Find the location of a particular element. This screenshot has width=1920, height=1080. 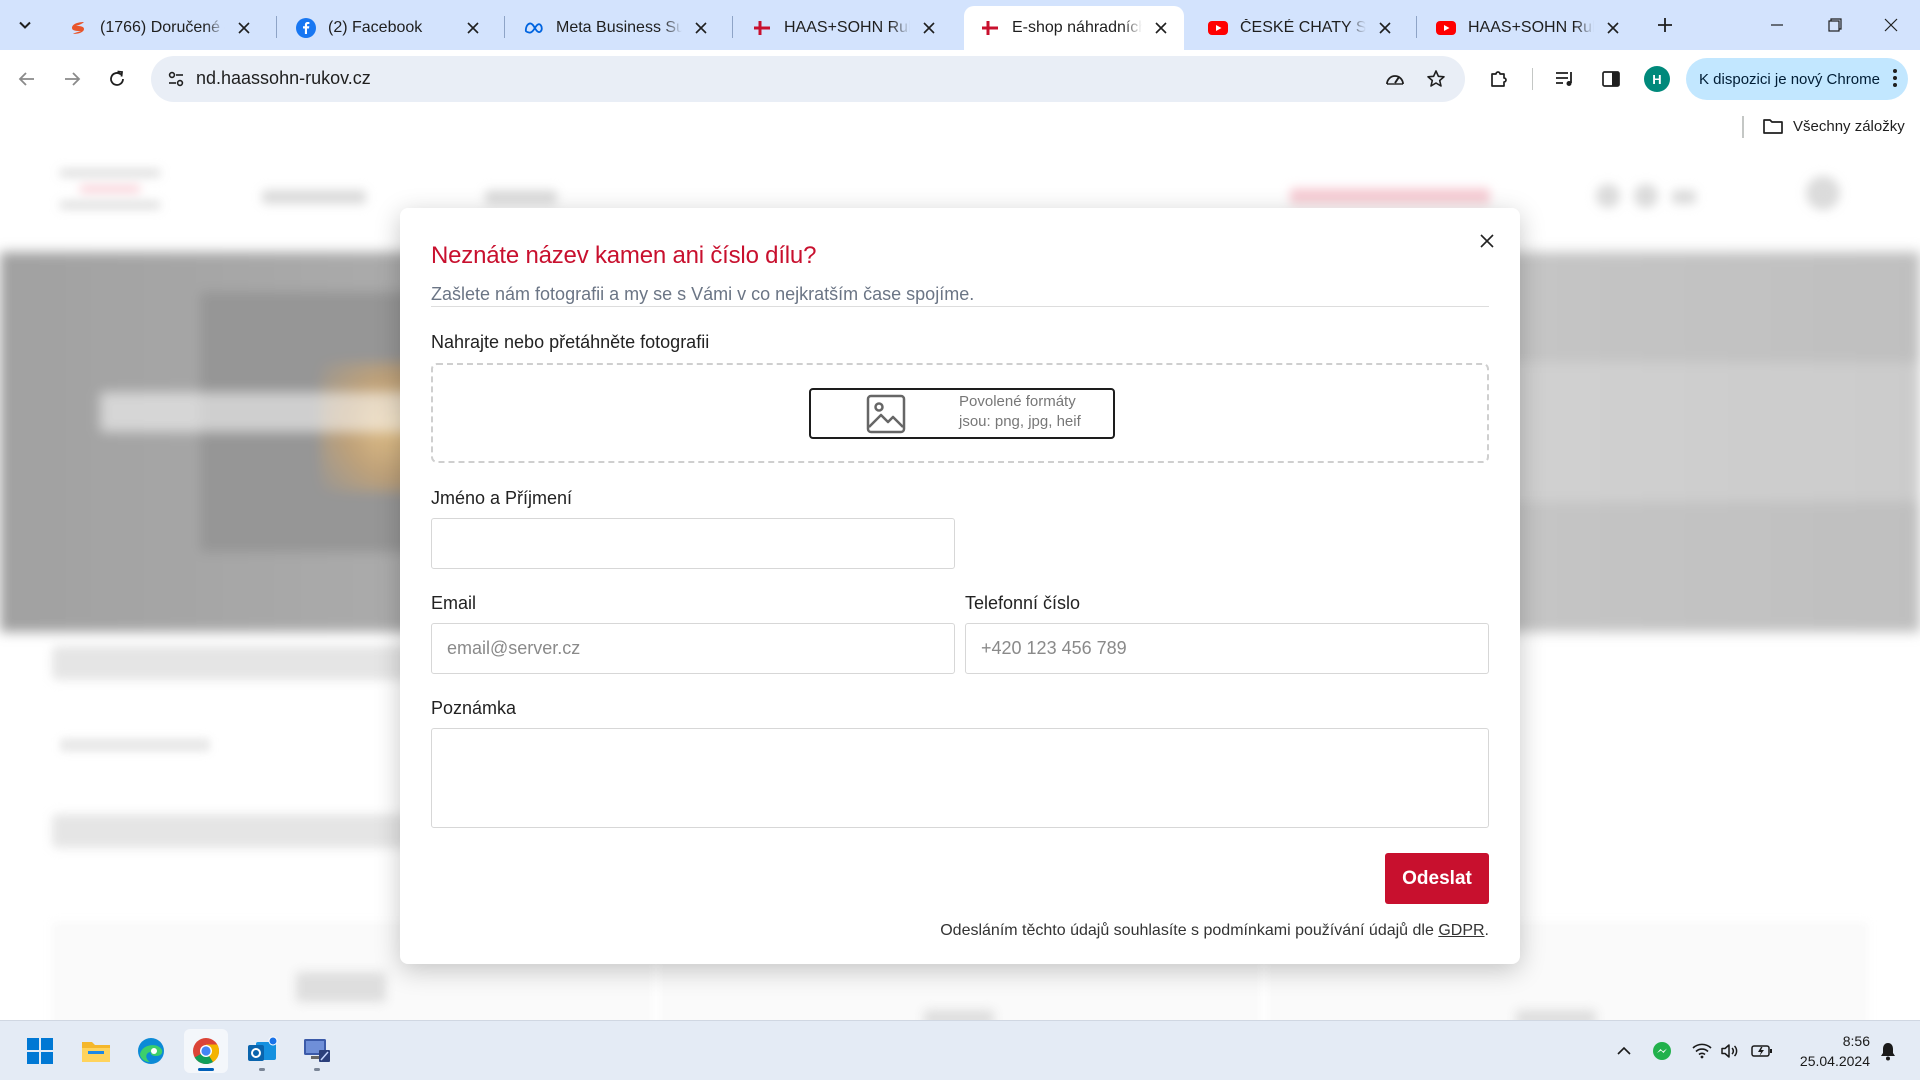

speedometer-icon is located at coordinates (1395, 80).